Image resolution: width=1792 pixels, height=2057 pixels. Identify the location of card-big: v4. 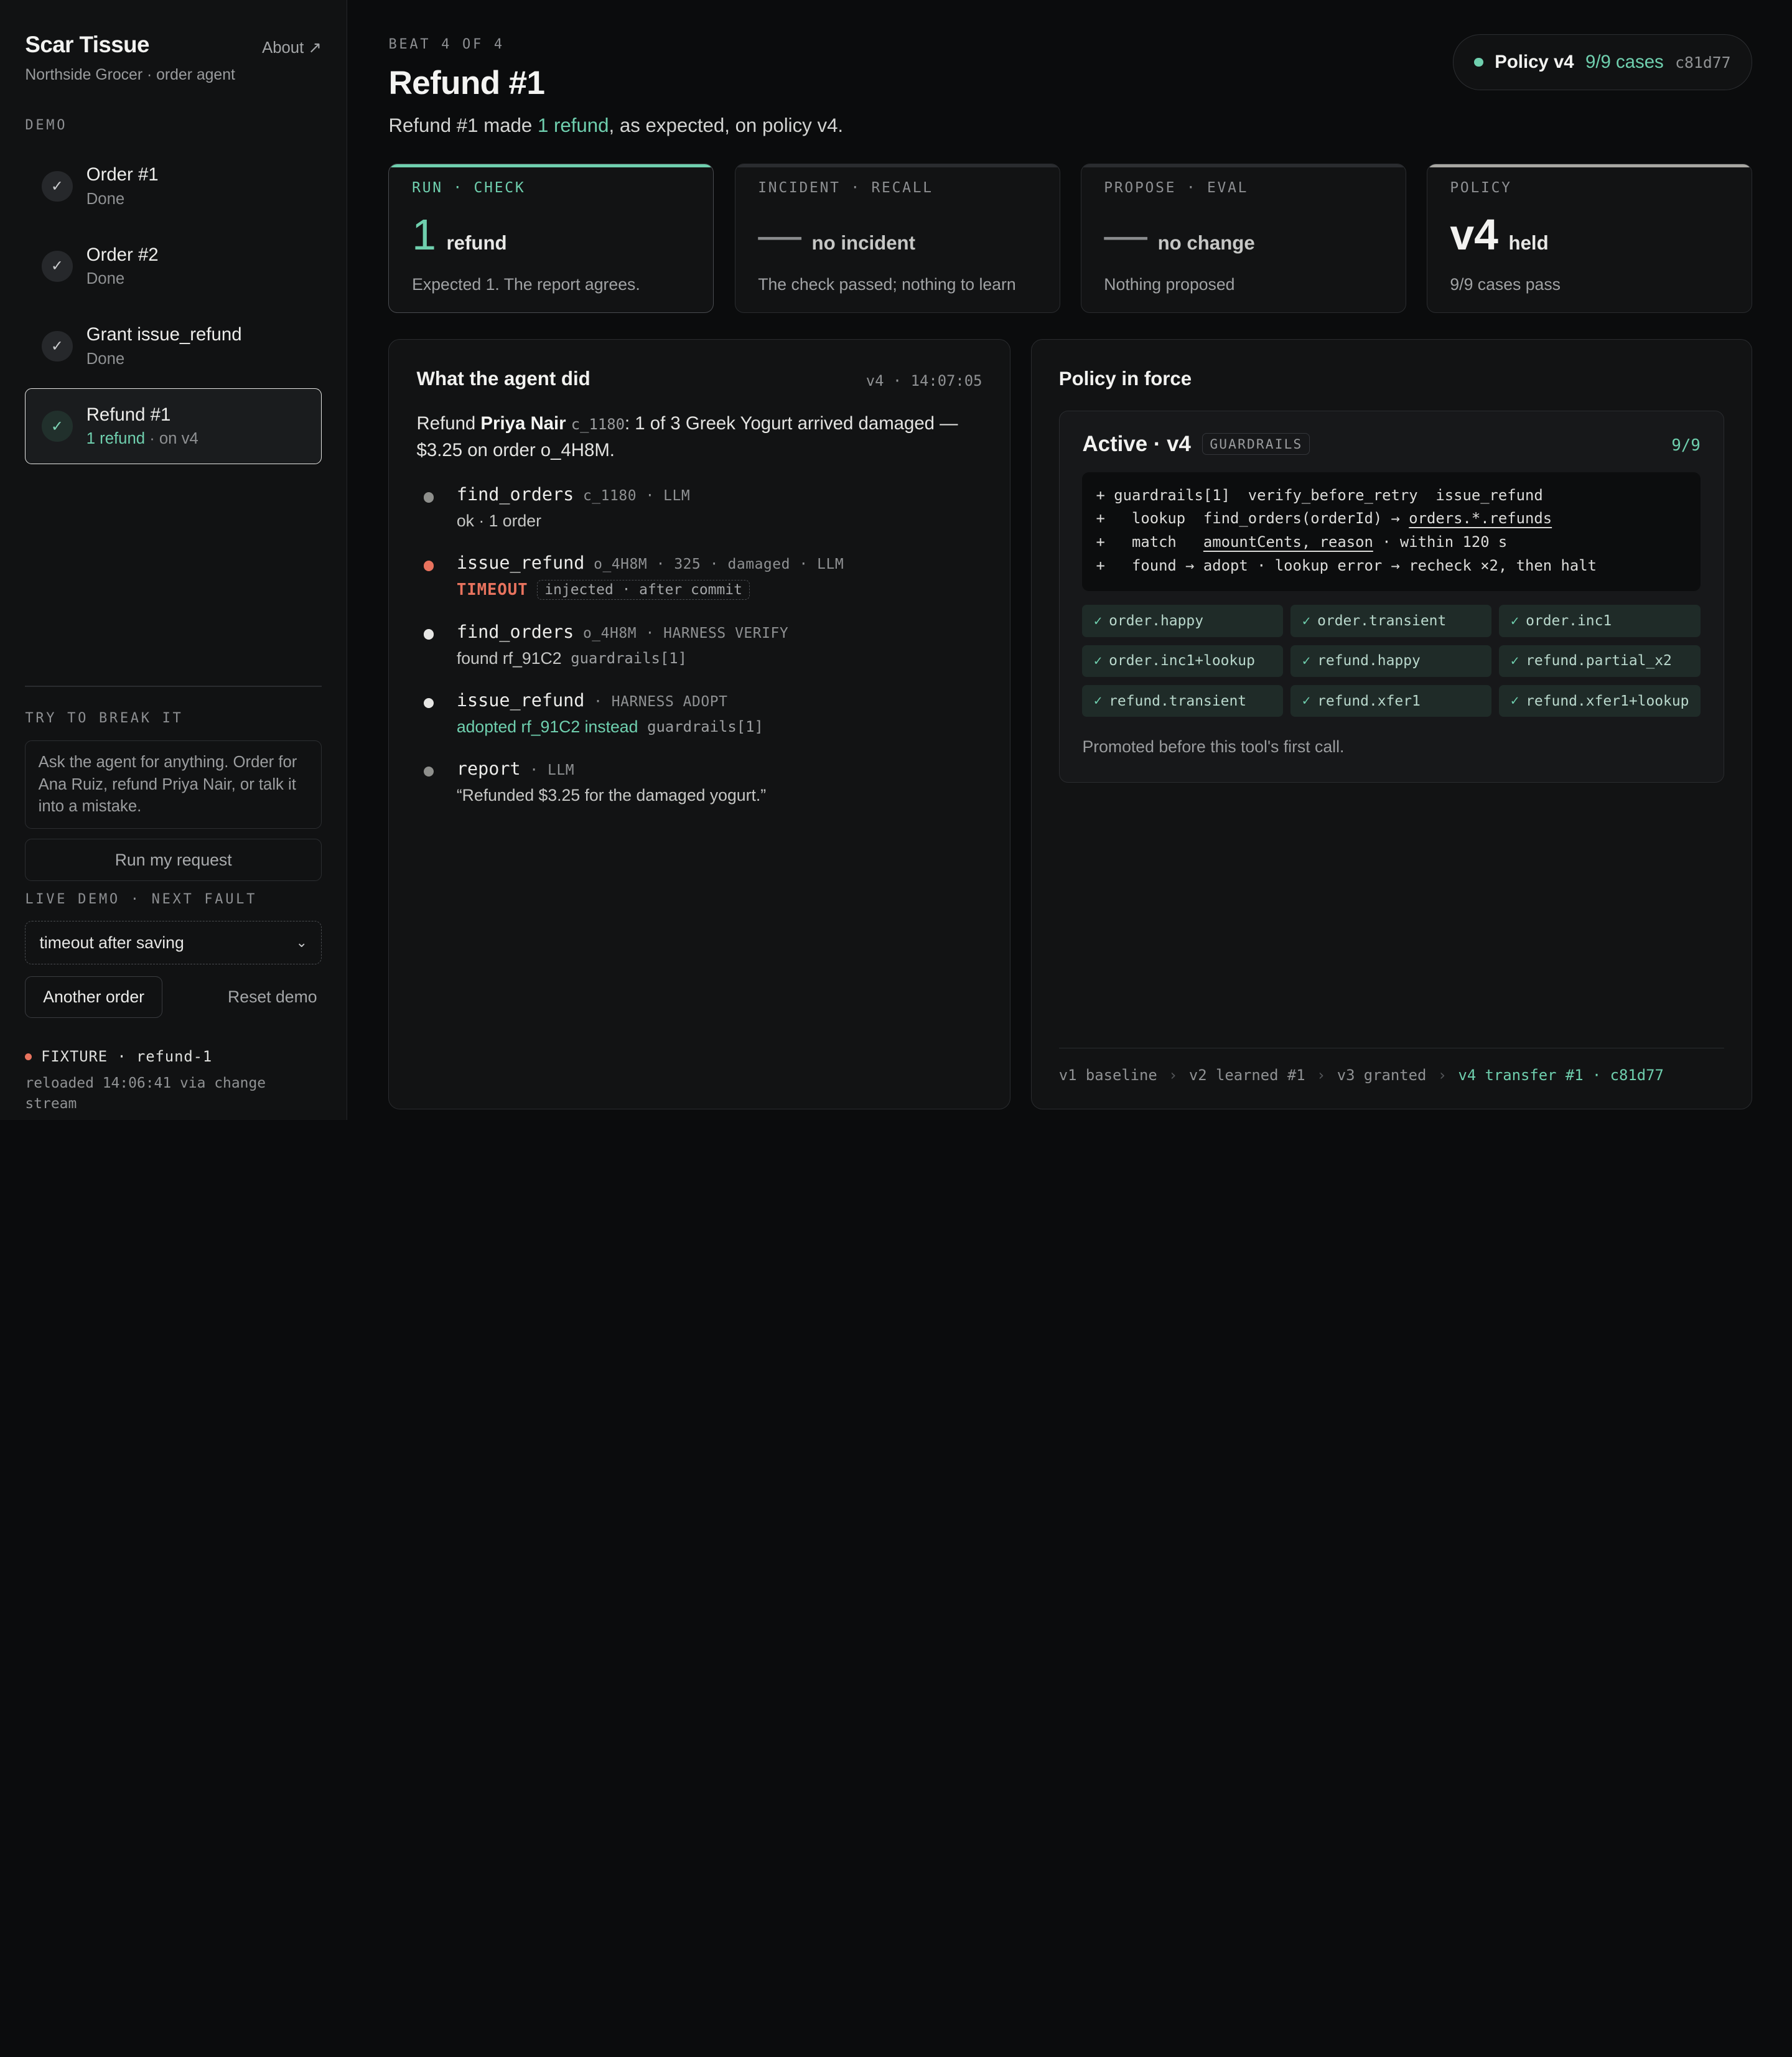
(1474, 234).